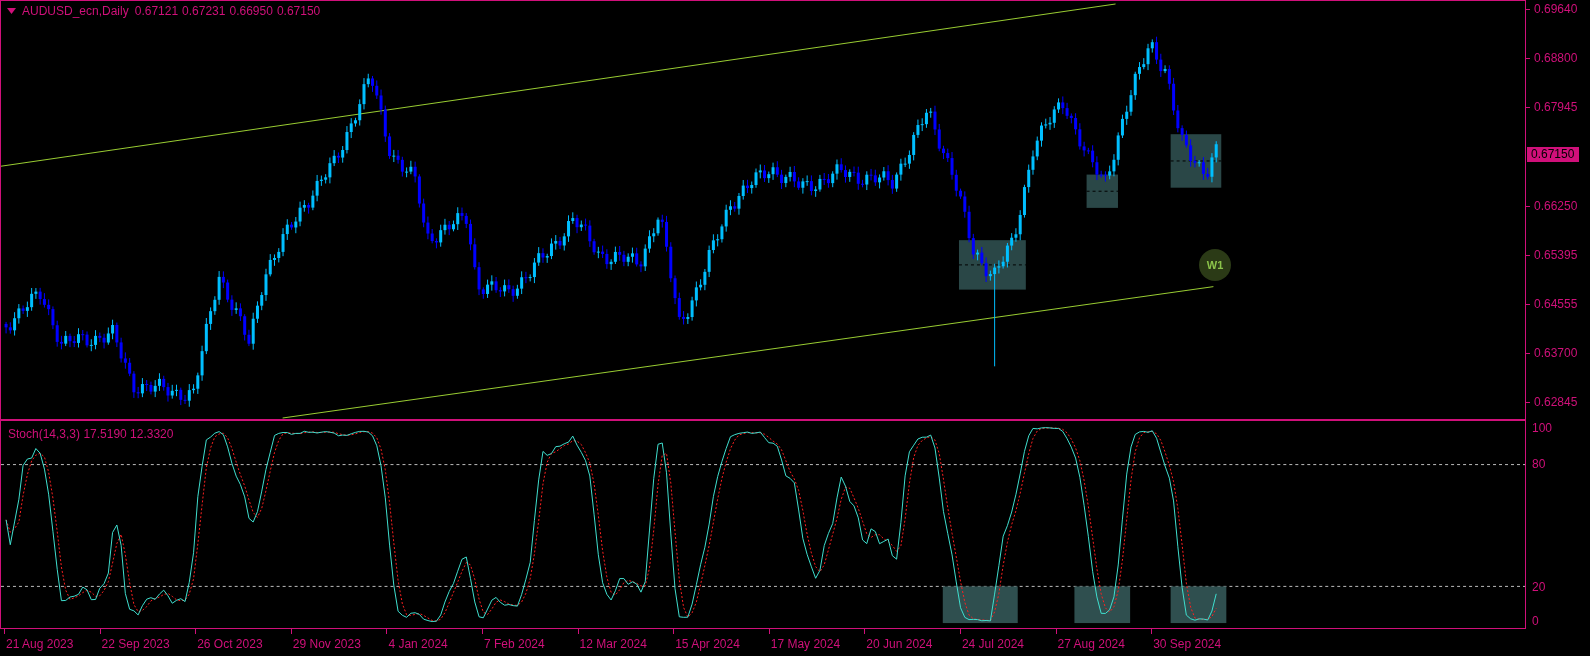 The width and height of the screenshot is (1590, 656). Describe the element at coordinates (75, 11) in the screenshot. I see `symbol-label: AUDUSD_ecn,Daily` at that location.